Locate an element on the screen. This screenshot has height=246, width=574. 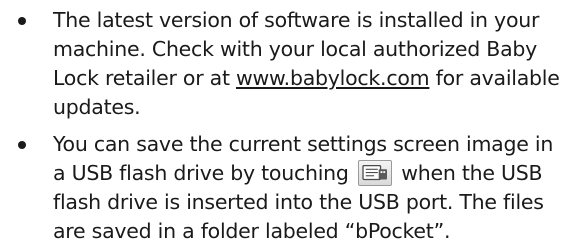
save-screen-to-usb-icon is located at coordinates (374, 173).